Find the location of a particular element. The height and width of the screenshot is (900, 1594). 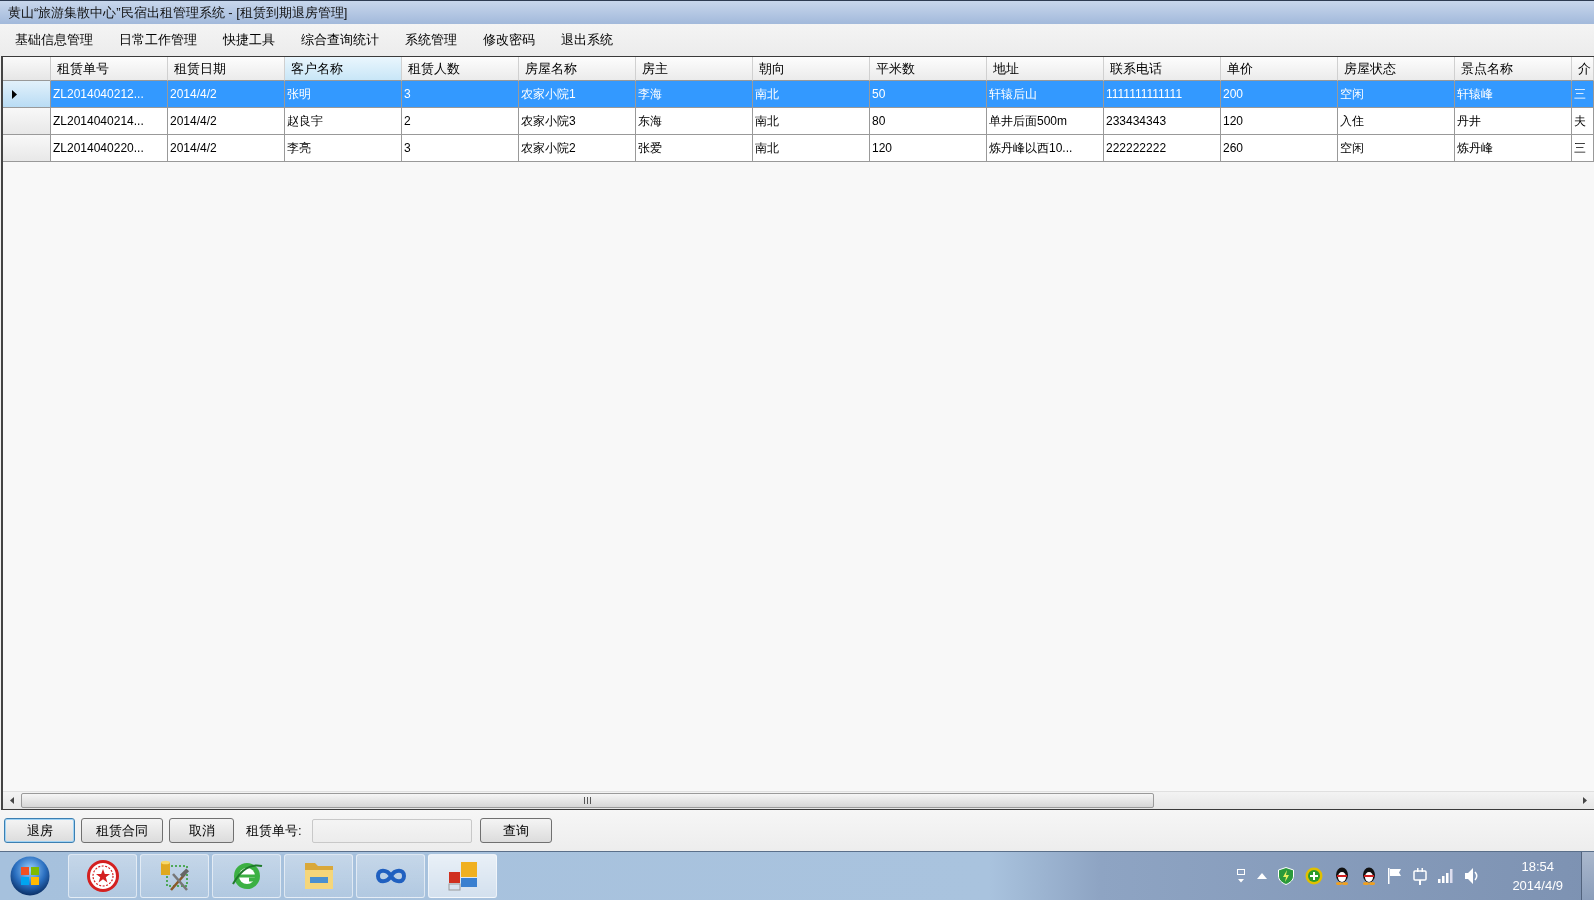

column-header: 房屋状态 is located at coordinates (1396, 69).